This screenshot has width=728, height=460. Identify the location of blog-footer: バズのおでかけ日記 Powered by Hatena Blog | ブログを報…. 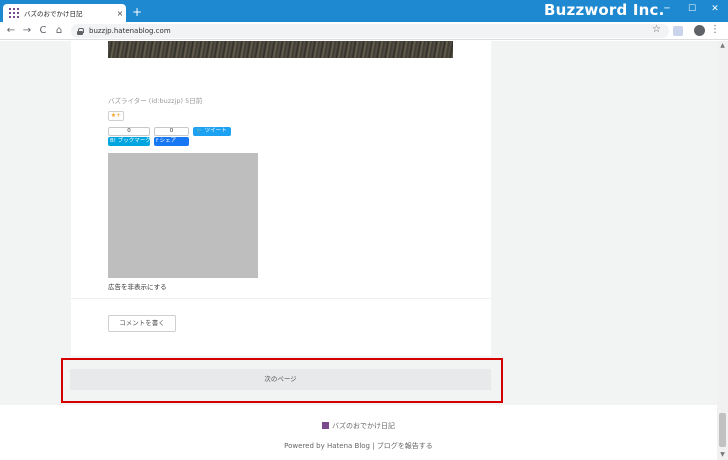
(358, 432).